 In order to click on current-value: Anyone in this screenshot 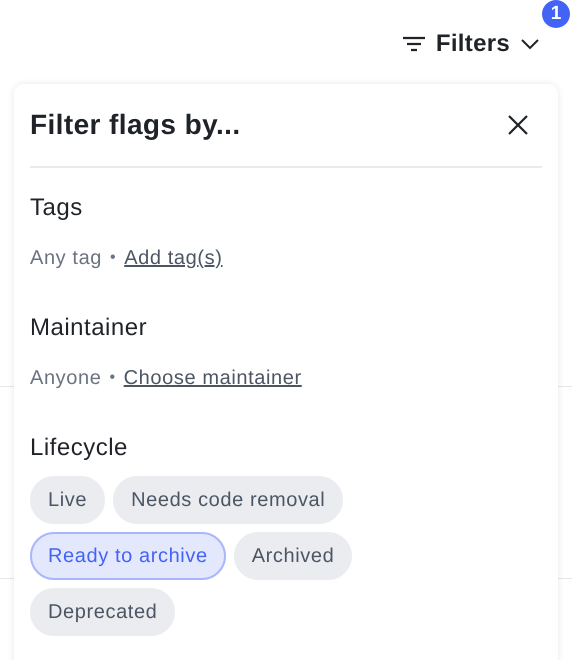, I will do `click(66, 378)`.